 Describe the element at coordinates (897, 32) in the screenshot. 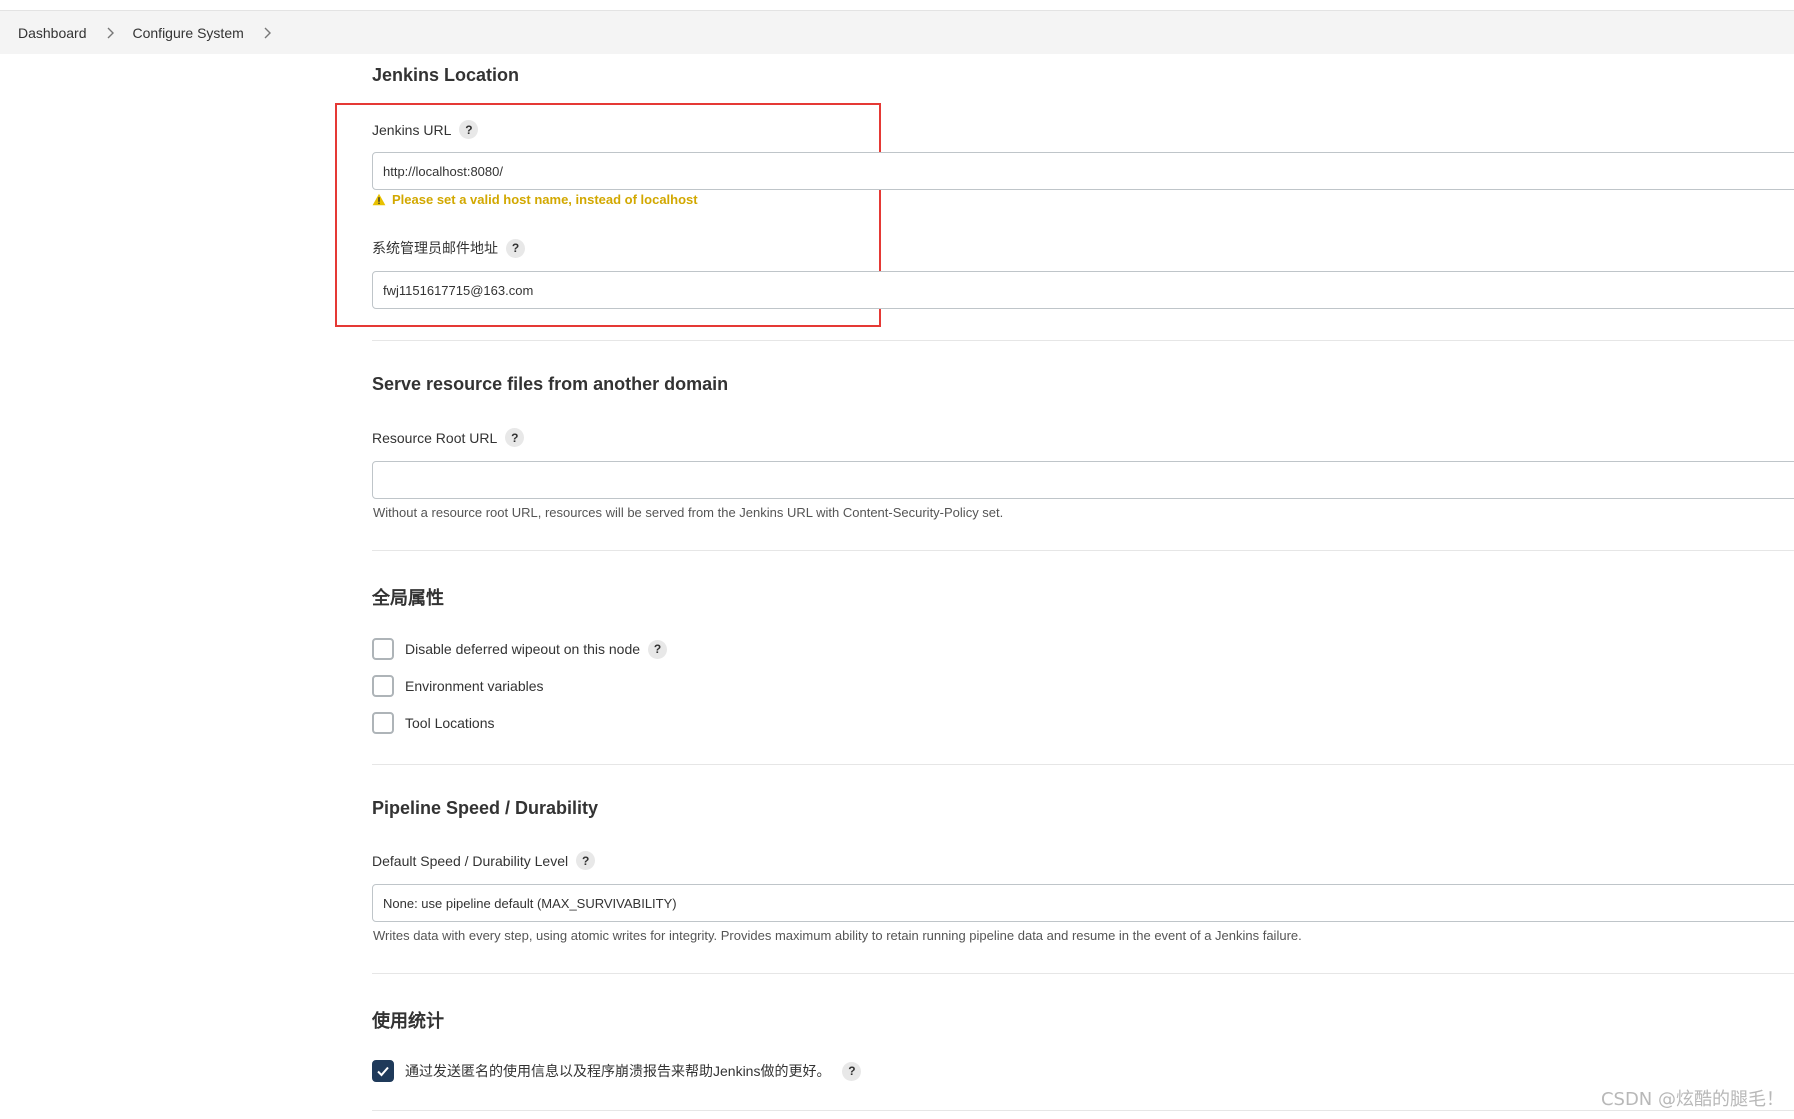

I see `breadcrumb: Dashboard Configure System` at that location.